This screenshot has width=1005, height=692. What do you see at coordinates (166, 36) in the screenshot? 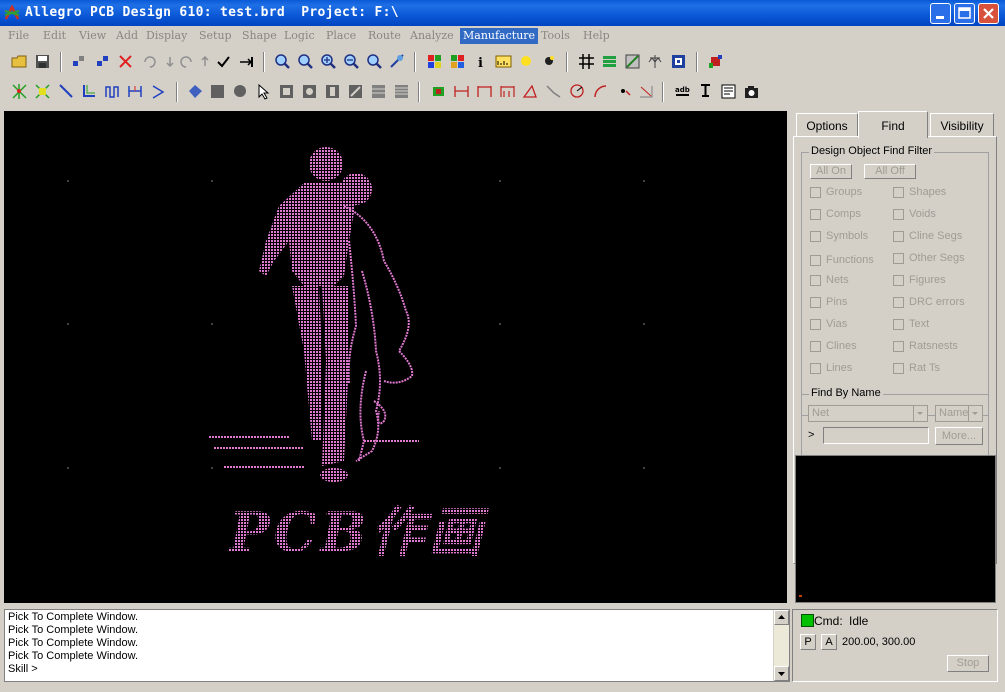
I see `menu-display: Display` at bounding box center [166, 36].